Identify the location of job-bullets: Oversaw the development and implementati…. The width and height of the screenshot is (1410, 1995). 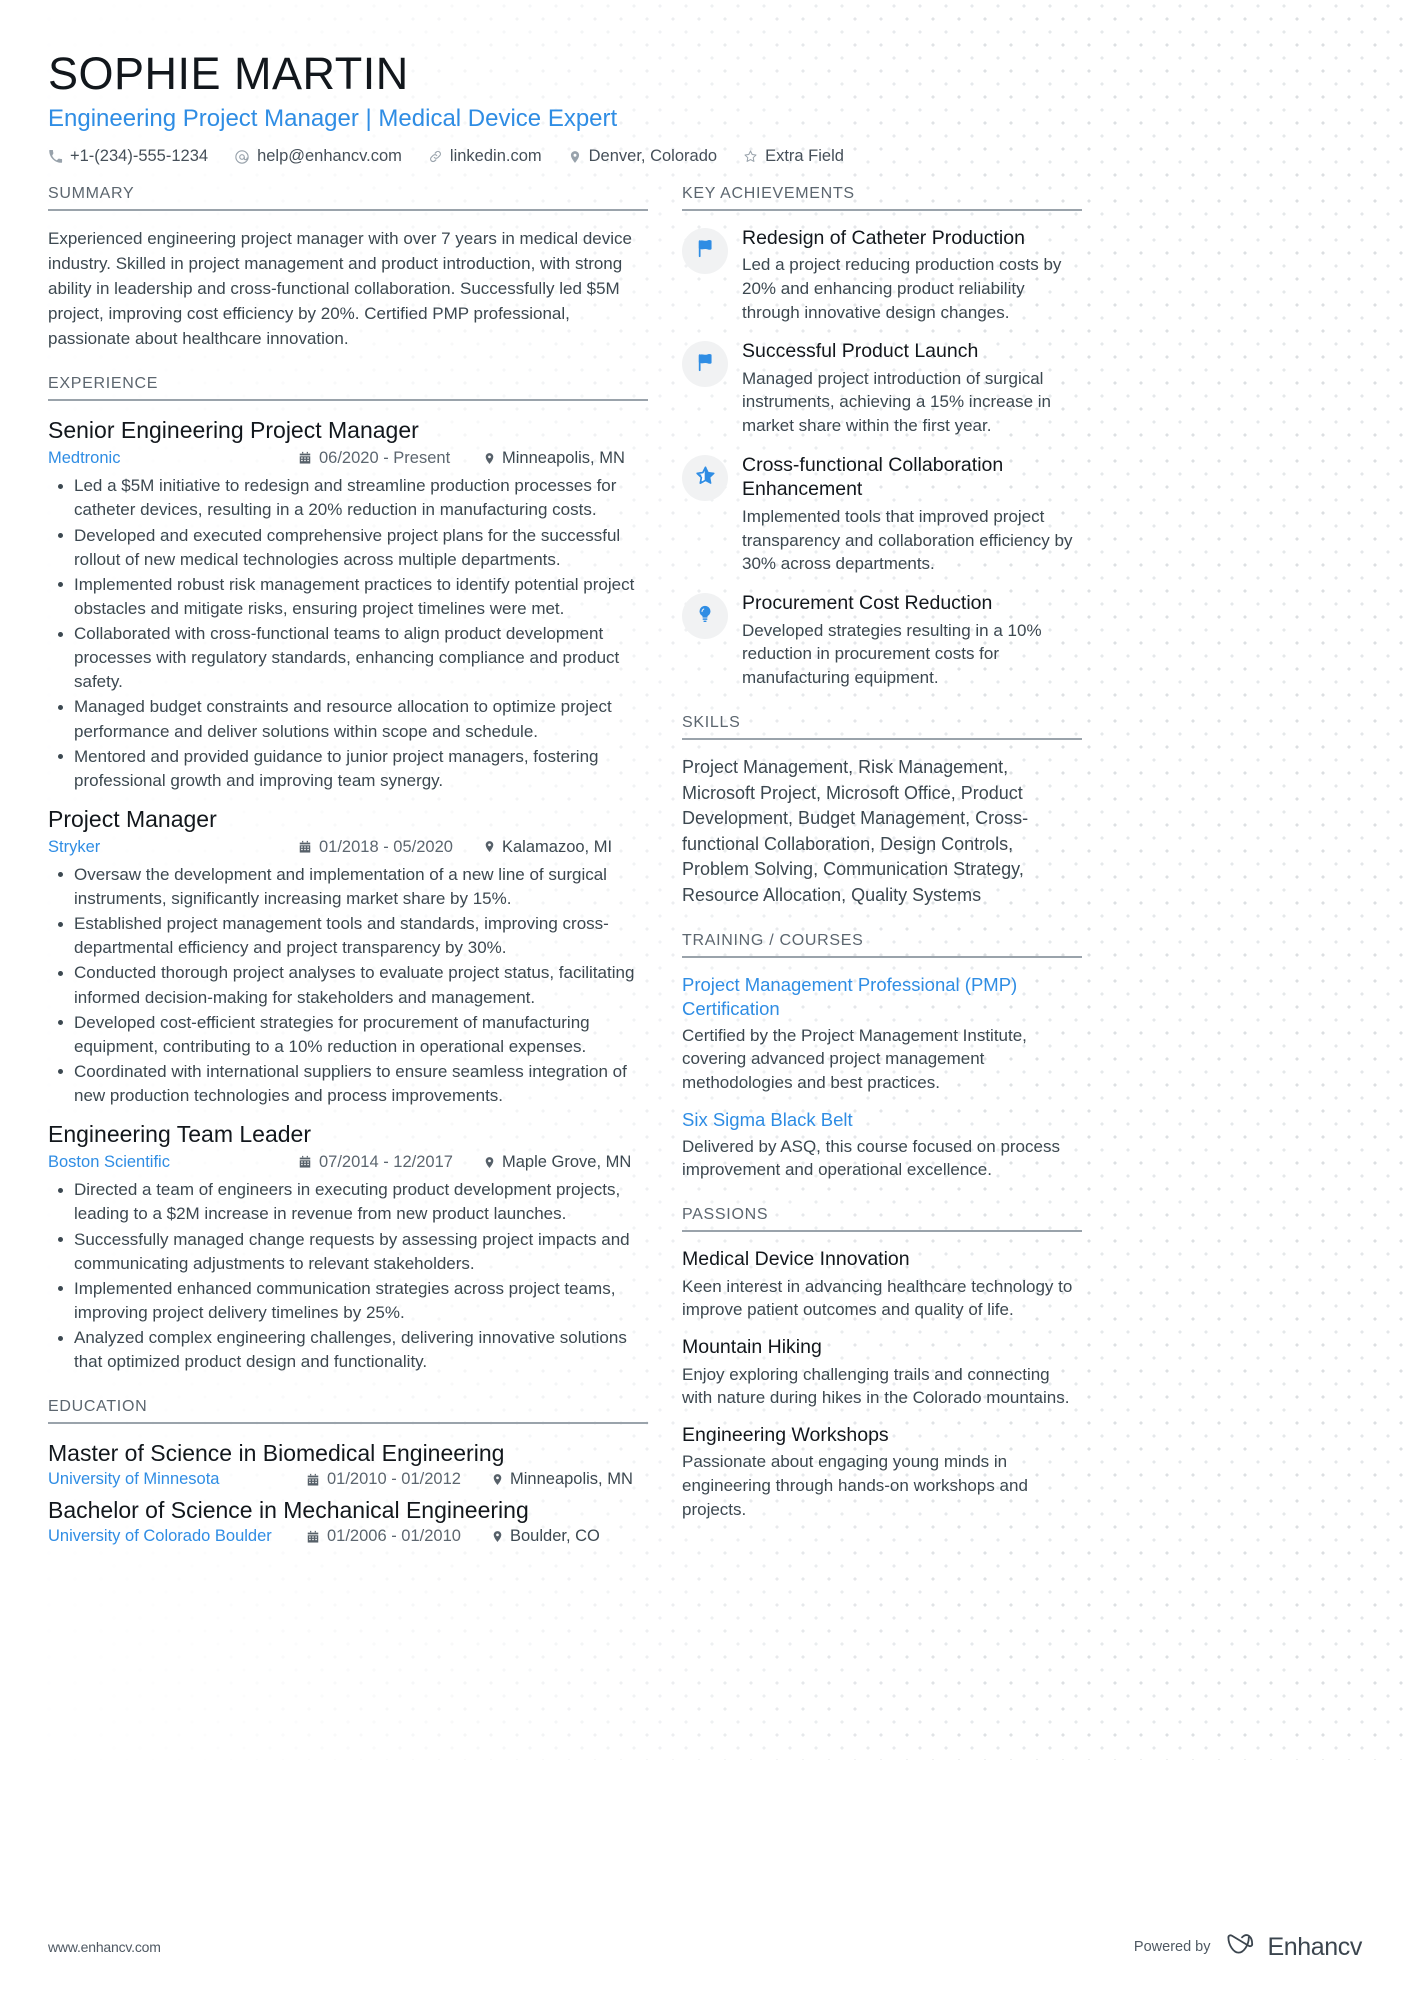
(349, 985).